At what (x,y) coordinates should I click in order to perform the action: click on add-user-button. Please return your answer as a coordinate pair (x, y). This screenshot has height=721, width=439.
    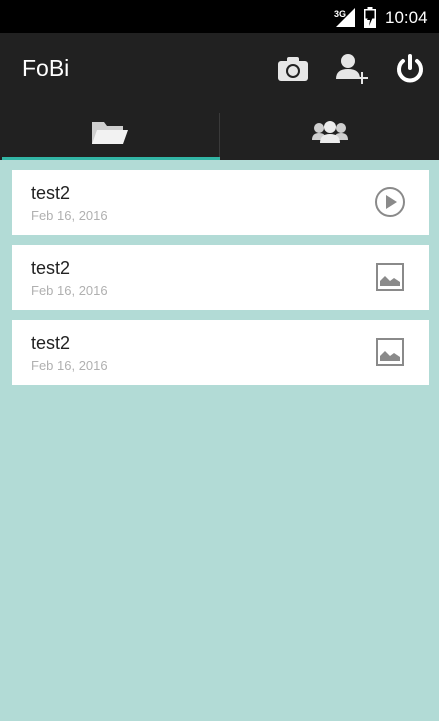
    Looking at the image, I should click on (352, 69).